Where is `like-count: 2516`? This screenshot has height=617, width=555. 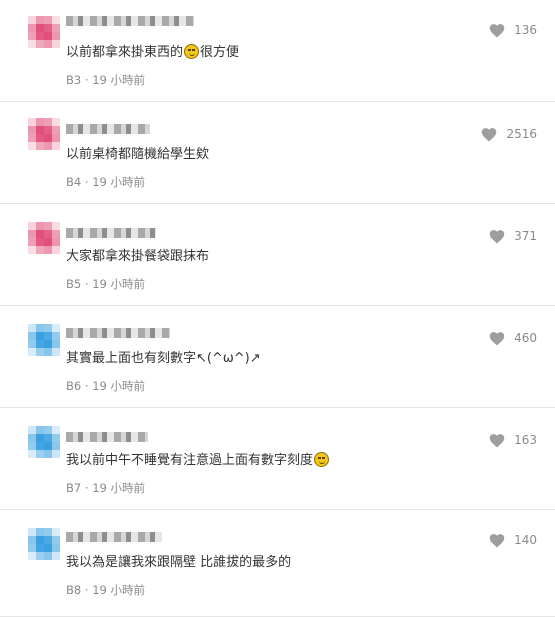 like-count: 2516 is located at coordinates (521, 134).